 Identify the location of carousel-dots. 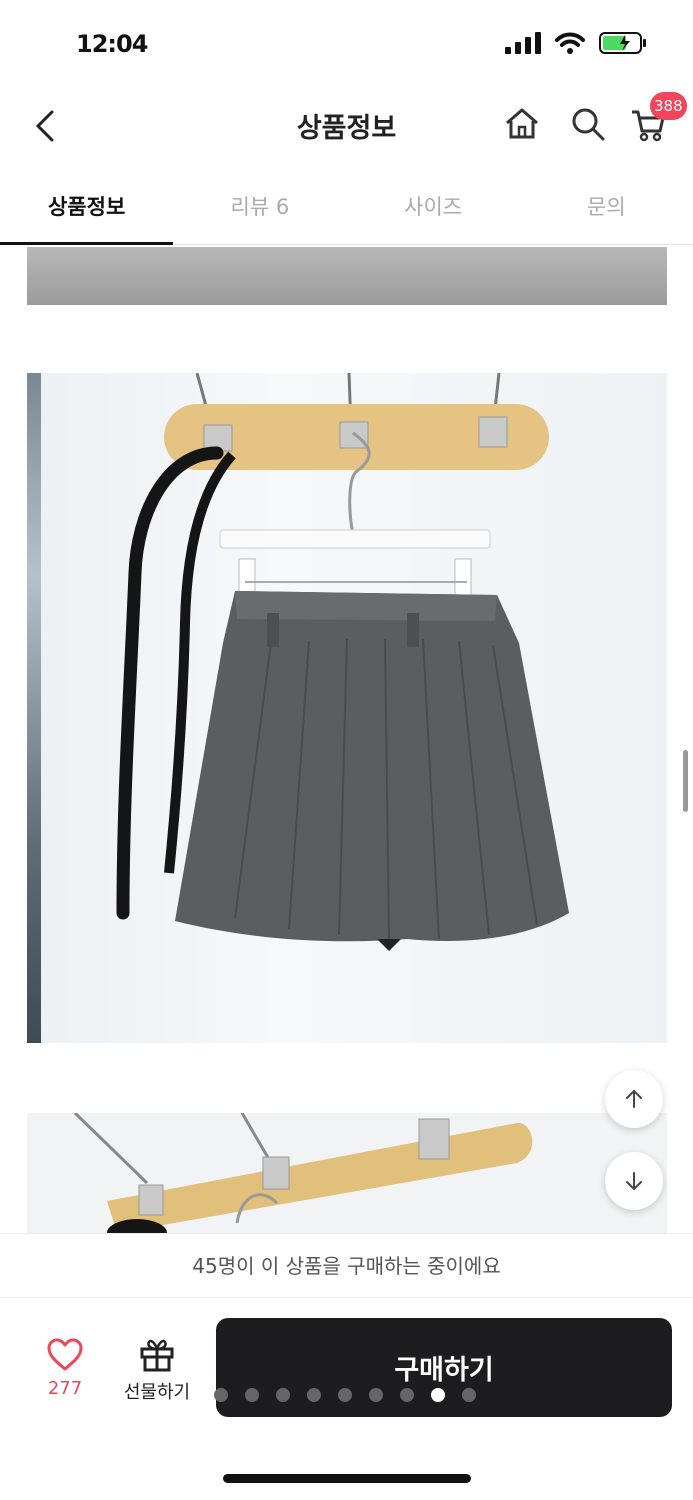
(345, 1395).